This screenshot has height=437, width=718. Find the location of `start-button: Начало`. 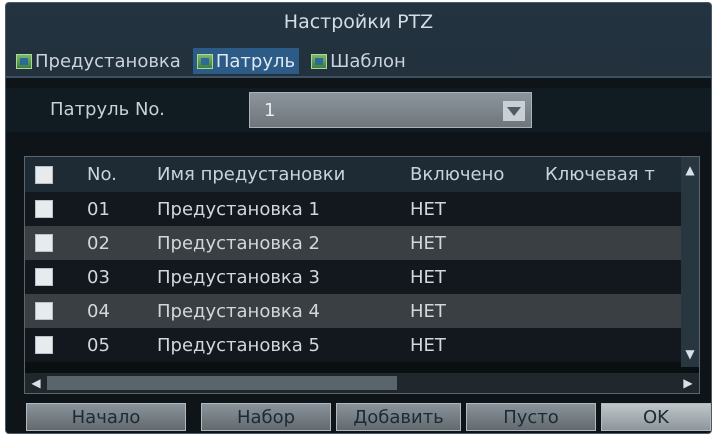

start-button: Начало is located at coordinates (106, 417).